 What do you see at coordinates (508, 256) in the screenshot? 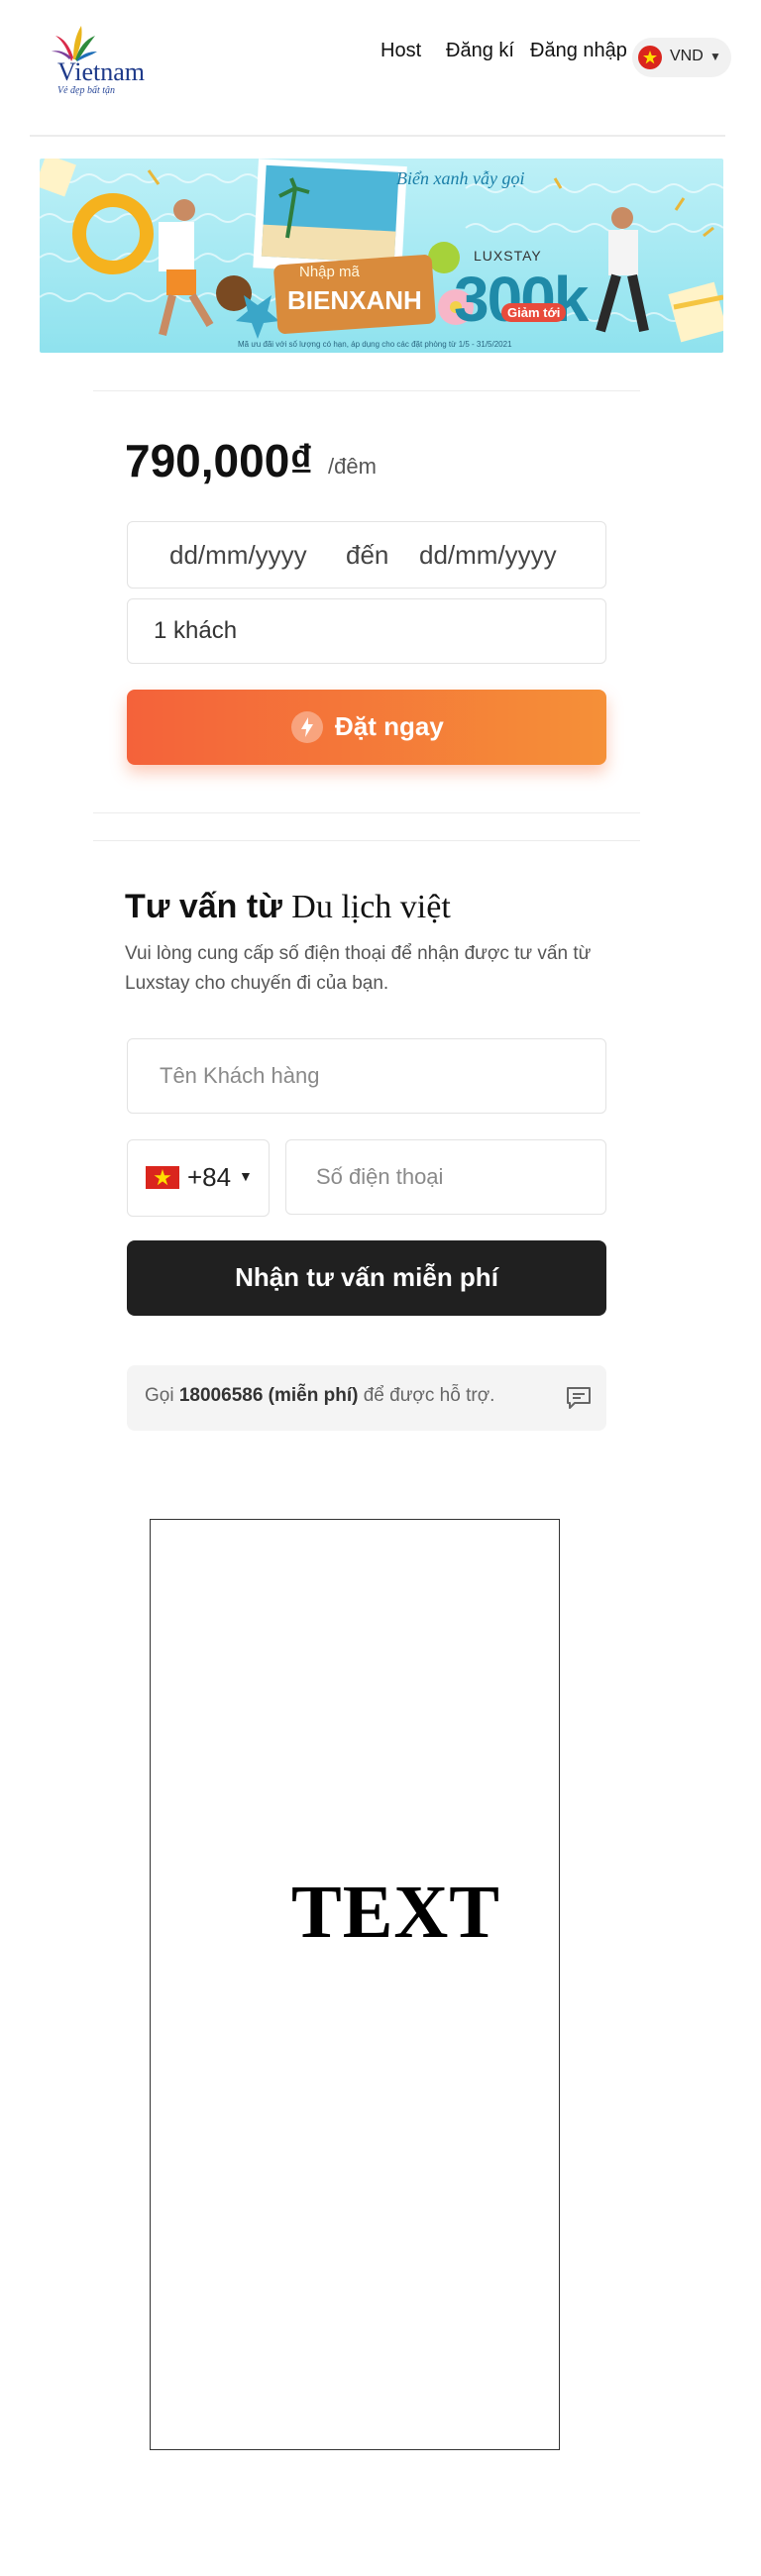
I see `banner-brand: LUXSTAY` at bounding box center [508, 256].